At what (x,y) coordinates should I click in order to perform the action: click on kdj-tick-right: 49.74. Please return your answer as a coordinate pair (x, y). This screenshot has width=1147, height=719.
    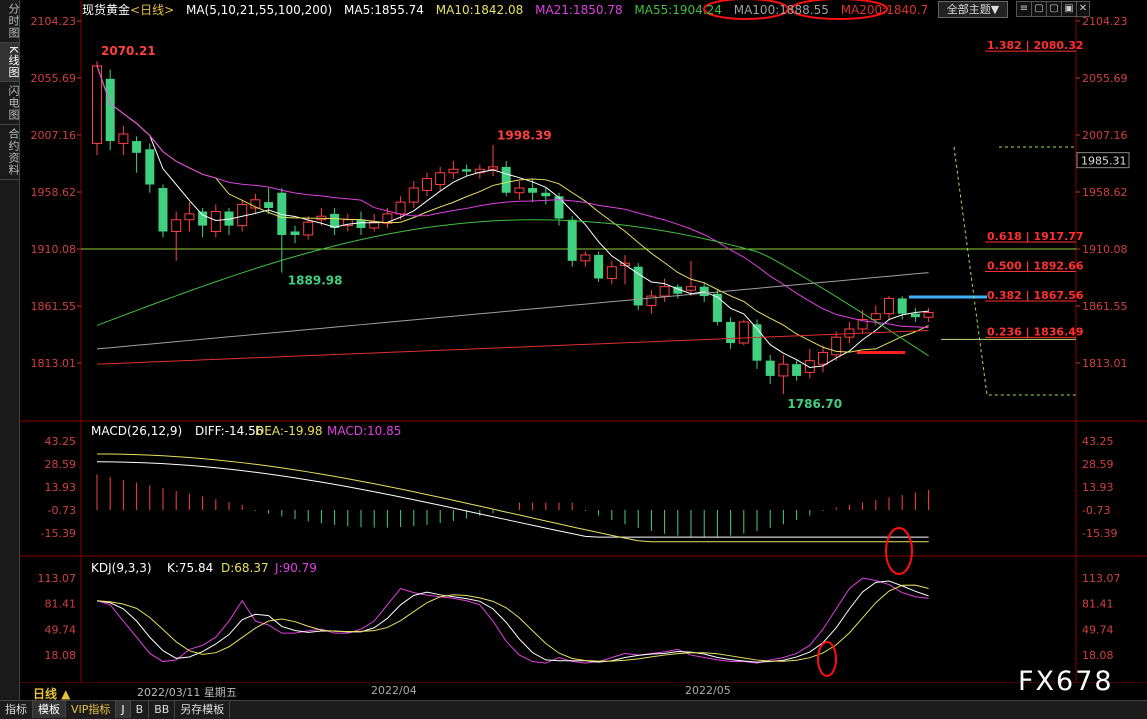
    Looking at the image, I should click on (1098, 629).